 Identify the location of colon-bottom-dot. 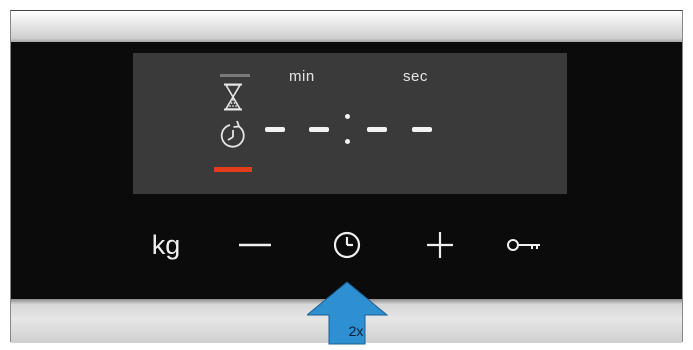
(347, 141).